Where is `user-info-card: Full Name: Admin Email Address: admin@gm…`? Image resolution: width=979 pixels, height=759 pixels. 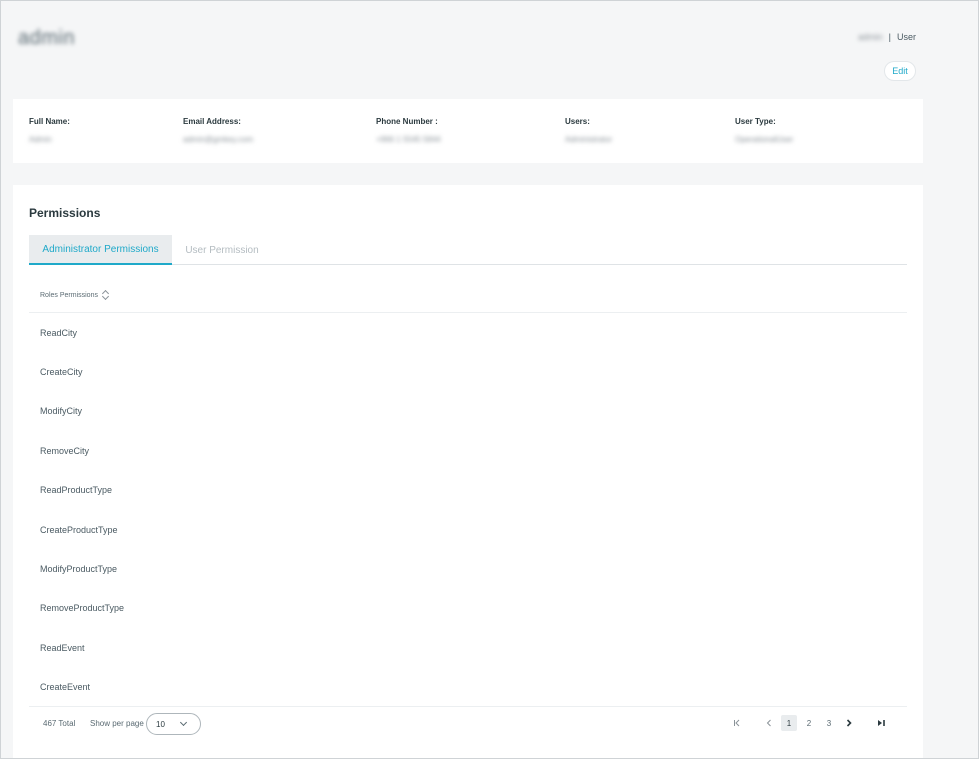 user-info-card: Full Name: Admin Email Address: admin@gm… is located at coordinates (468, 131).